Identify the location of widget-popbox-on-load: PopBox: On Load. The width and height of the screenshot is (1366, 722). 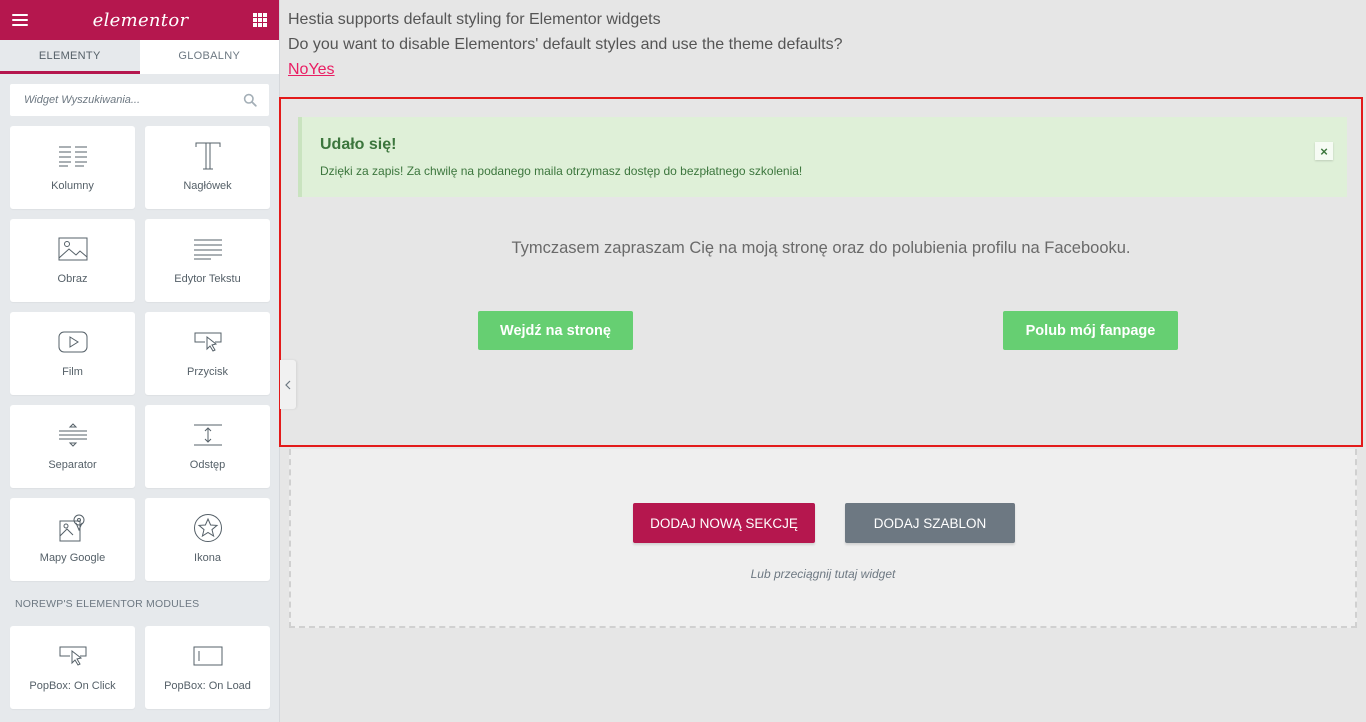
(207, 667).